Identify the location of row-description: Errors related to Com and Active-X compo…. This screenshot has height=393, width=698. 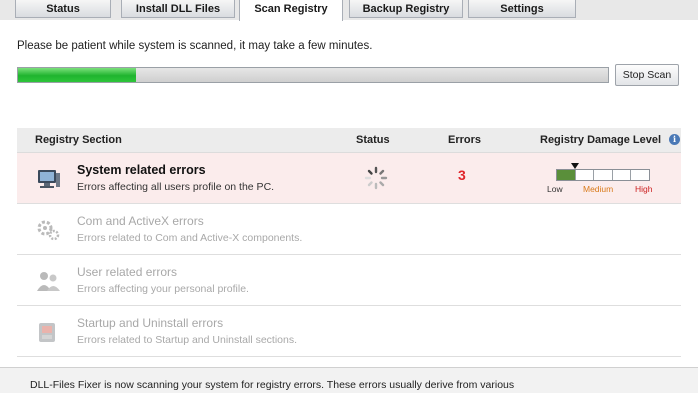
(190, 238).